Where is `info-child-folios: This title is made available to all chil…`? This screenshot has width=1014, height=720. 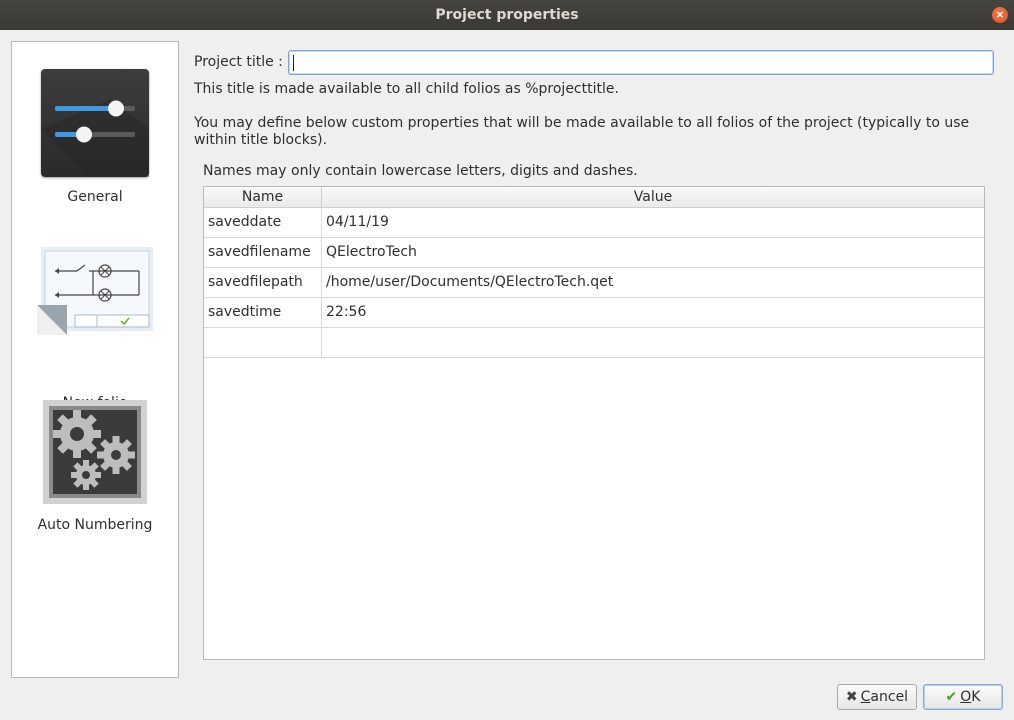 info-child-folios: This title is made available to all chil… is located at coordinates (406, 89).